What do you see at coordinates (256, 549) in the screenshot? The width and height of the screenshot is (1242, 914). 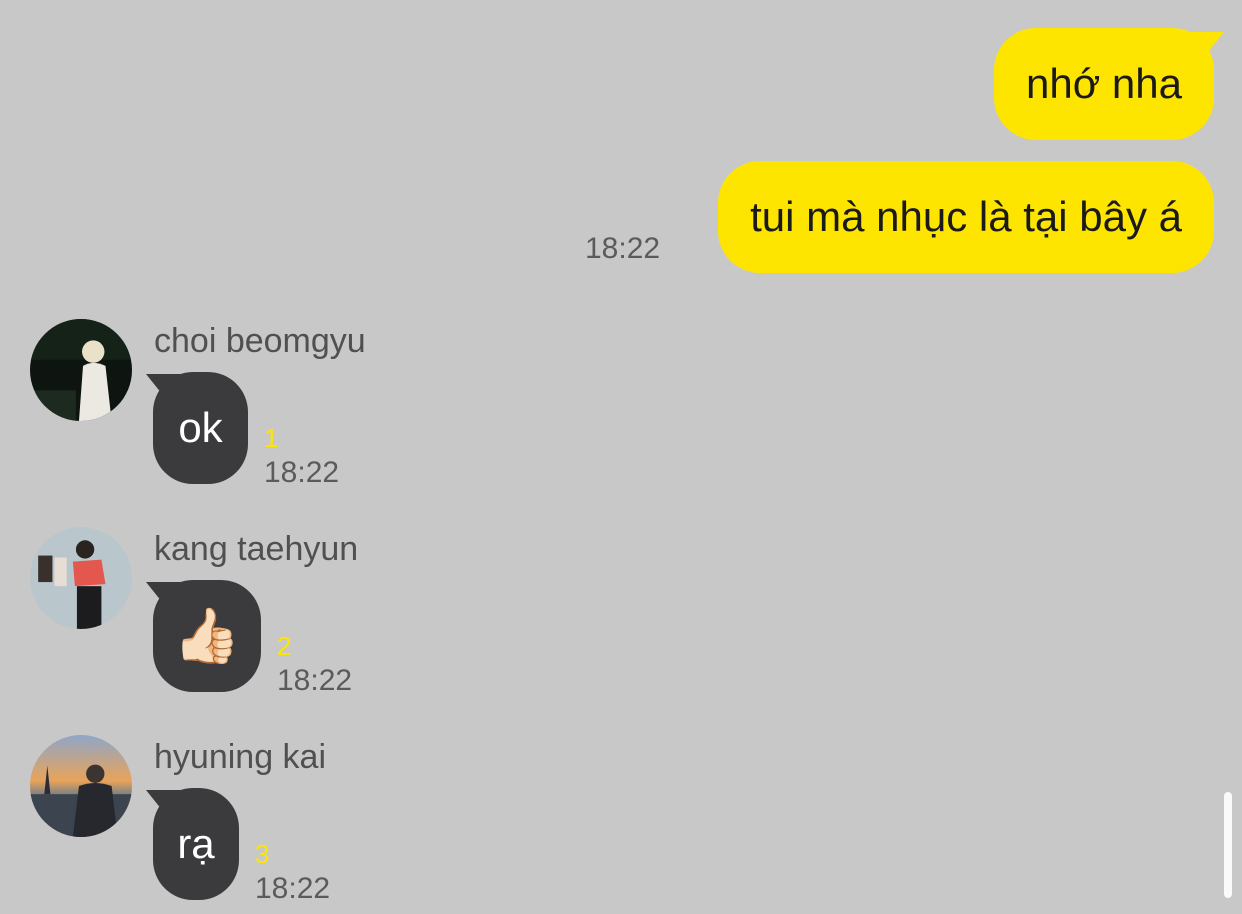 I see `sender-name: kang taehyun` at bounding box center [256, 549].